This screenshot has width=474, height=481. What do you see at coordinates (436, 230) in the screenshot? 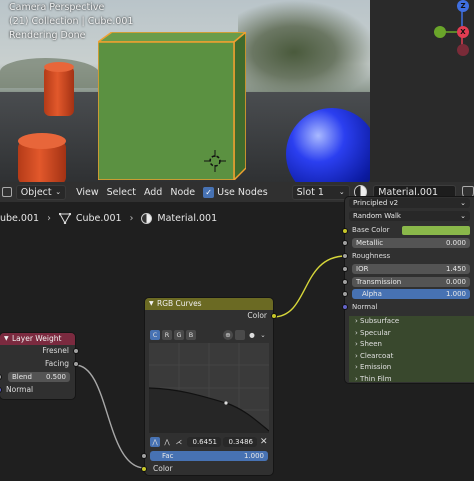
I see `base-color-swatch` at bounding box center [436, 230].